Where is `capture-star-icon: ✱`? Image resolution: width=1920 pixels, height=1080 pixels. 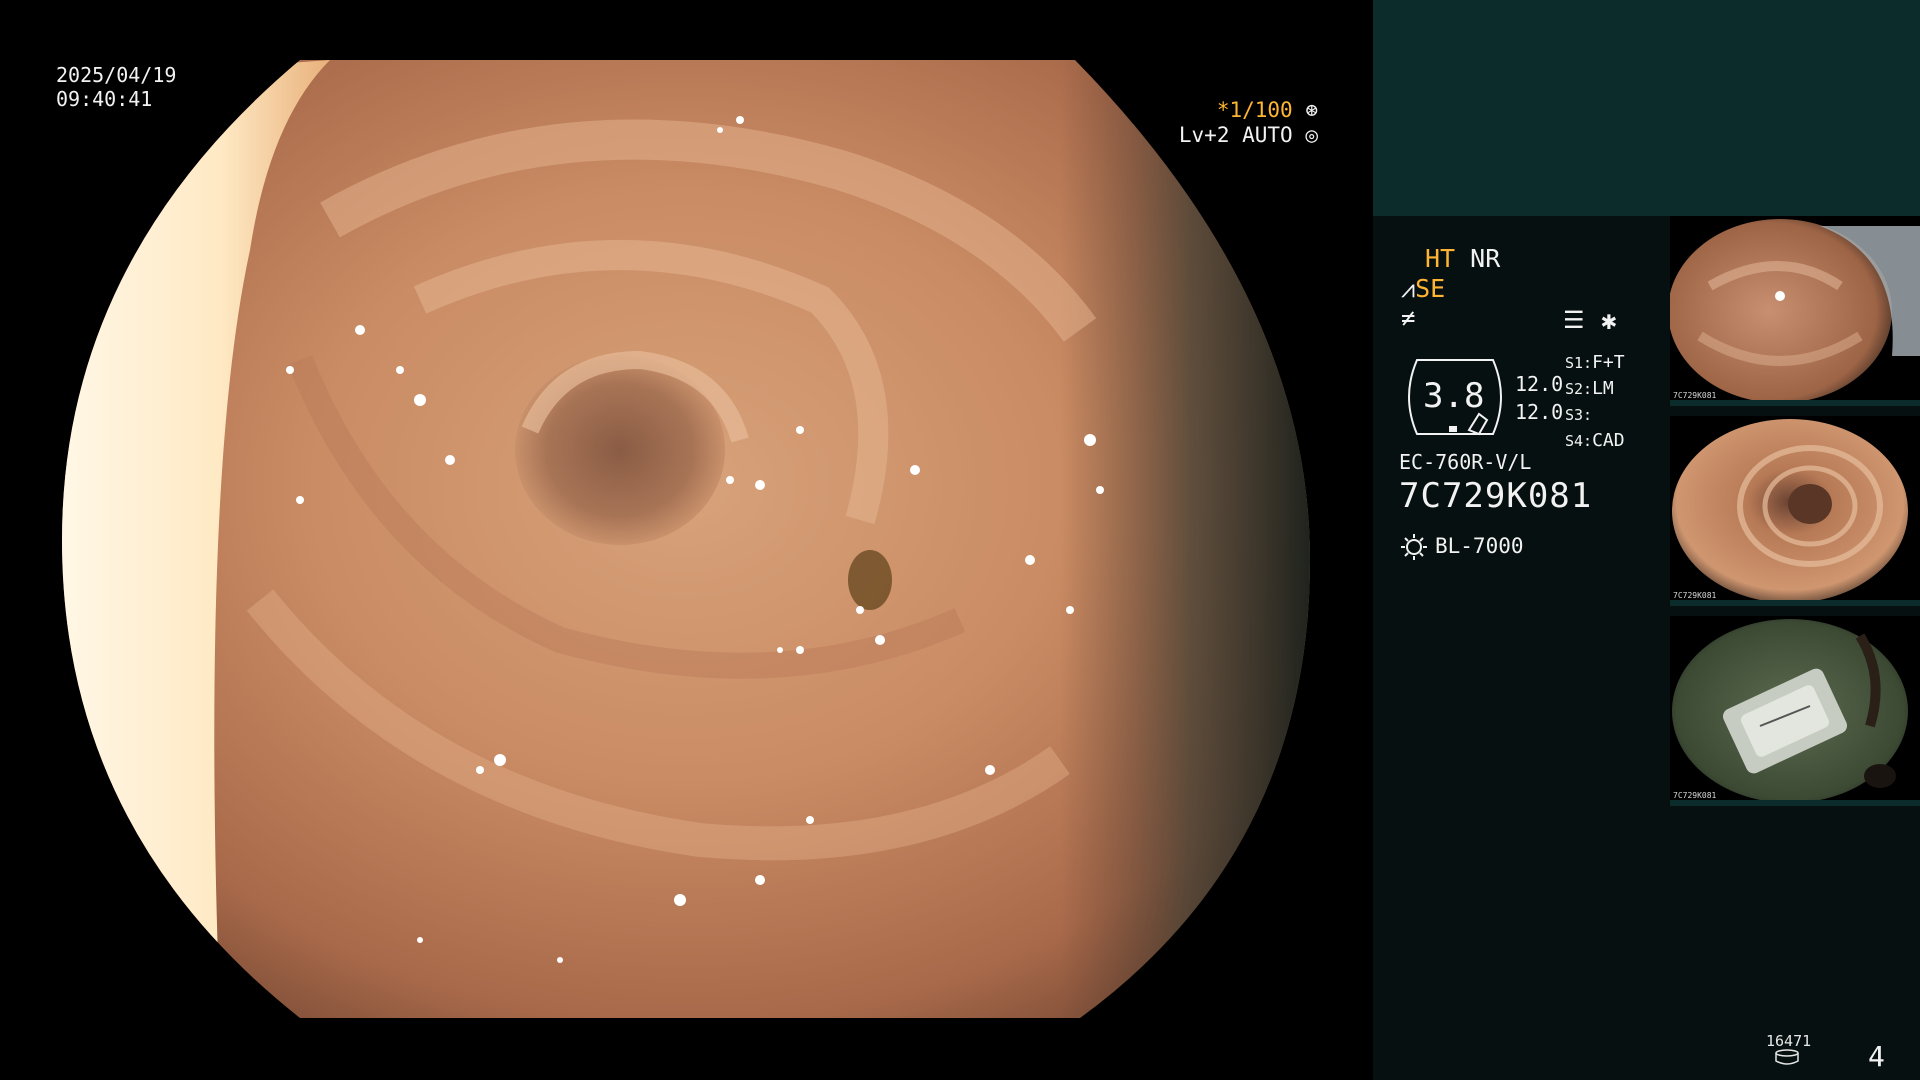
capture-star-icon: ✱ is located at coordinates (1609, 321).